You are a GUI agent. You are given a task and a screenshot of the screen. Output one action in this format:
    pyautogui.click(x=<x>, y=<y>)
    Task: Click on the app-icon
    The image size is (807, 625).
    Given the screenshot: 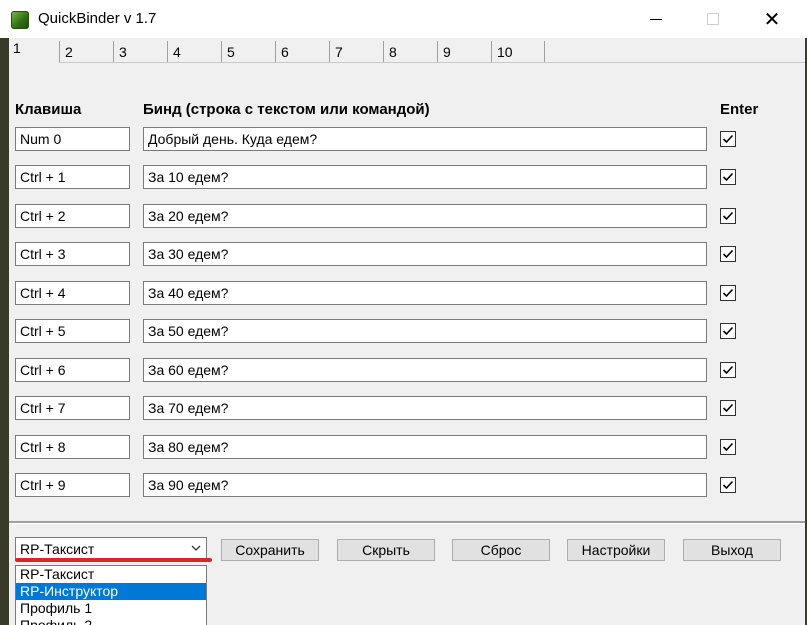 What is the action you would take?
    pyautogui.click(x=20, y=20)
    